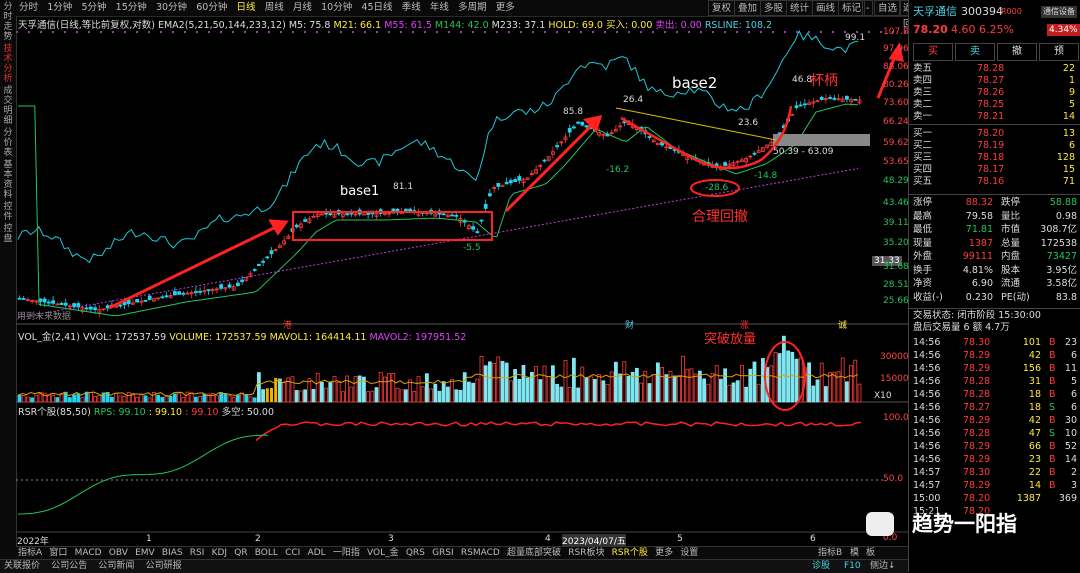 The height and width of the screenshot is (573, 1080). Describe the element at coordinates (1059, 12) in the screenshot. I see `settings-button: 通信设备` at that location.